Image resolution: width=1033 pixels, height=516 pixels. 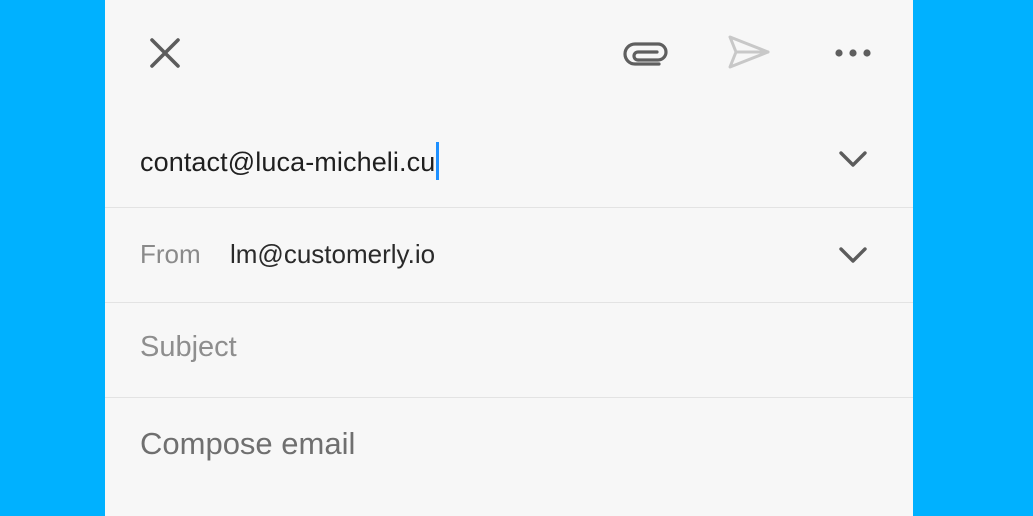 I want to click on more-options-button, so click(x=853, y=53).